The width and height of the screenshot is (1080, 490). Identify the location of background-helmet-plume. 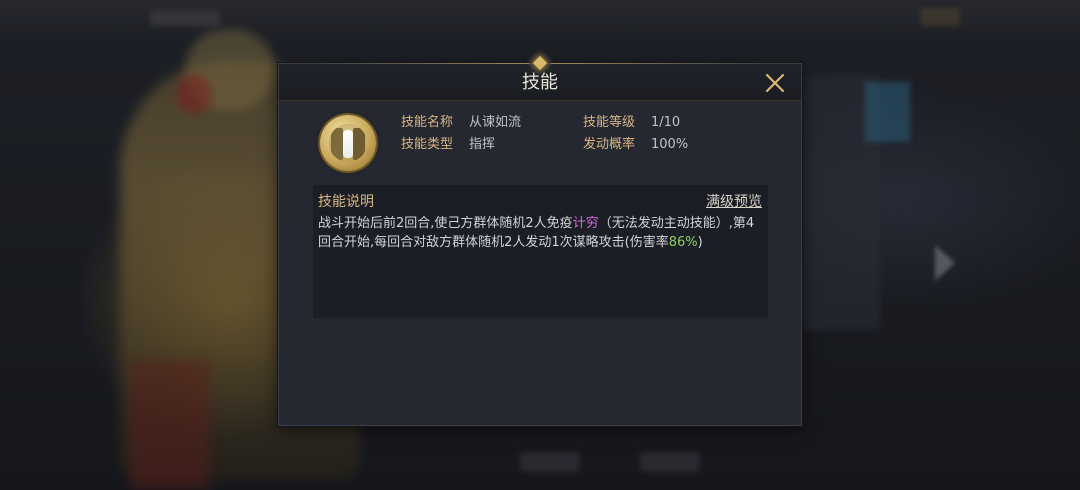
(194, 94).